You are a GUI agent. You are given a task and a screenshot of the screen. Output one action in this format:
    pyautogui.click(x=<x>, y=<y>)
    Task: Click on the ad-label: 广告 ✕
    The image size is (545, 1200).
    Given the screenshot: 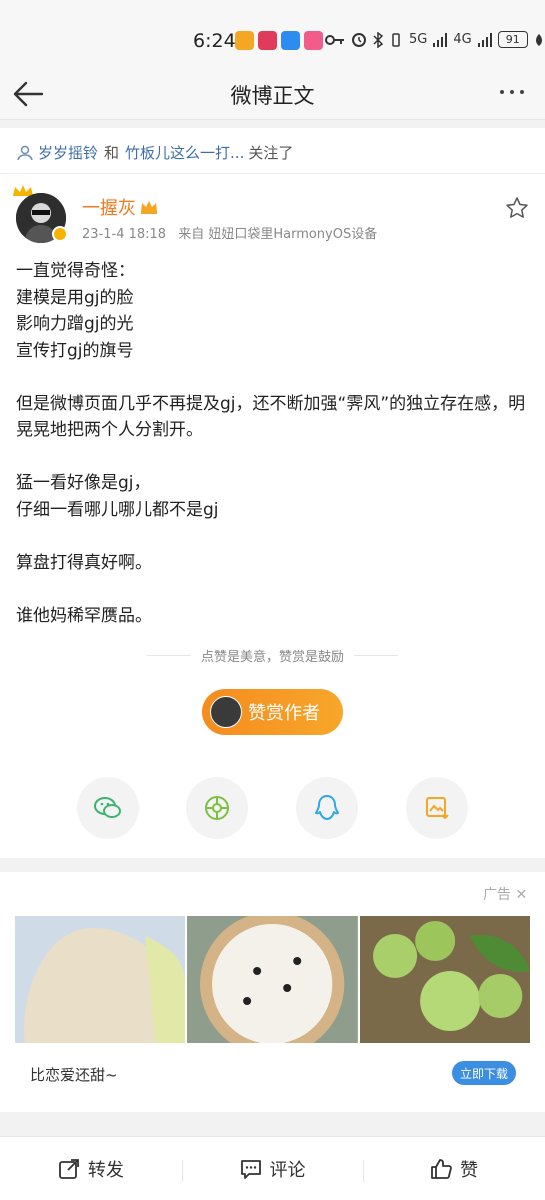 What is the action you would take?
    pyautogui.click(x=505, y=894)
    